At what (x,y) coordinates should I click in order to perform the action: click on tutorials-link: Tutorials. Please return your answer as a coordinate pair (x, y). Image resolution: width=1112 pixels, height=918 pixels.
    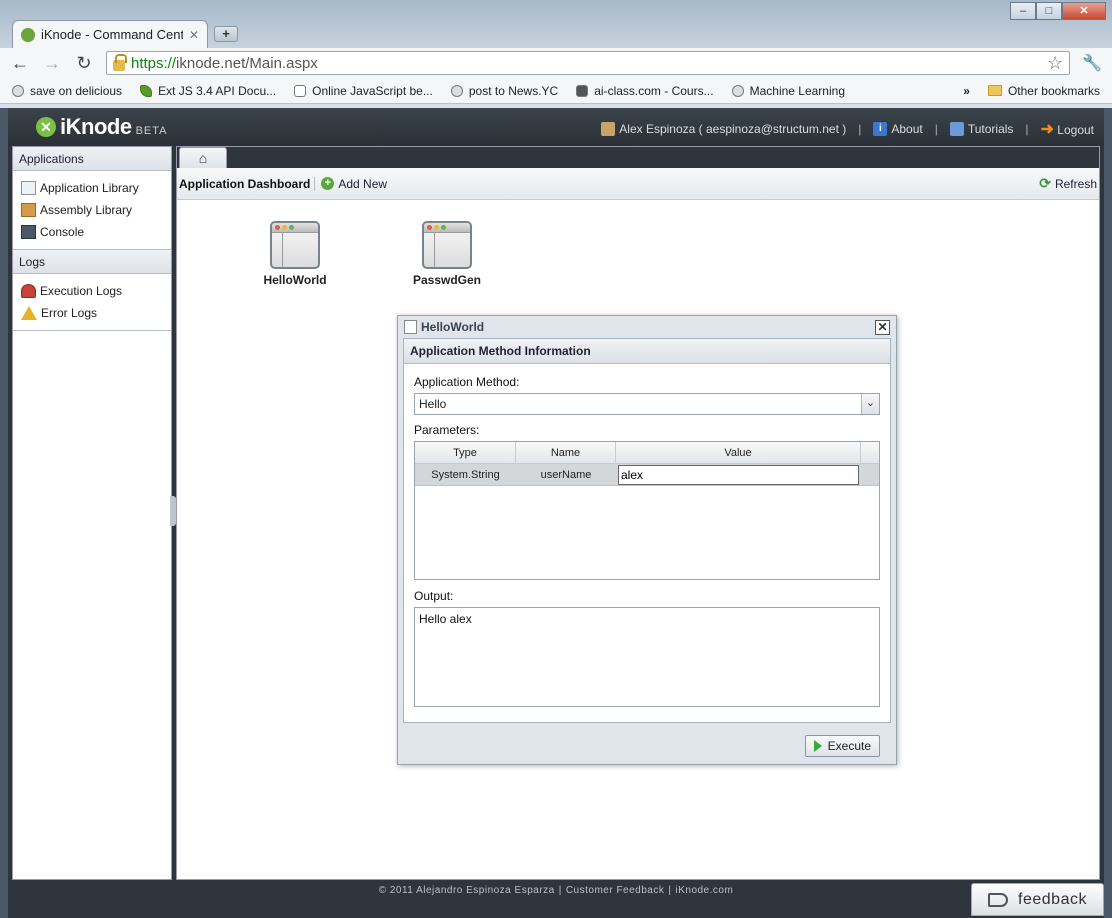
    Looking at the image, I should click on (981, 129).